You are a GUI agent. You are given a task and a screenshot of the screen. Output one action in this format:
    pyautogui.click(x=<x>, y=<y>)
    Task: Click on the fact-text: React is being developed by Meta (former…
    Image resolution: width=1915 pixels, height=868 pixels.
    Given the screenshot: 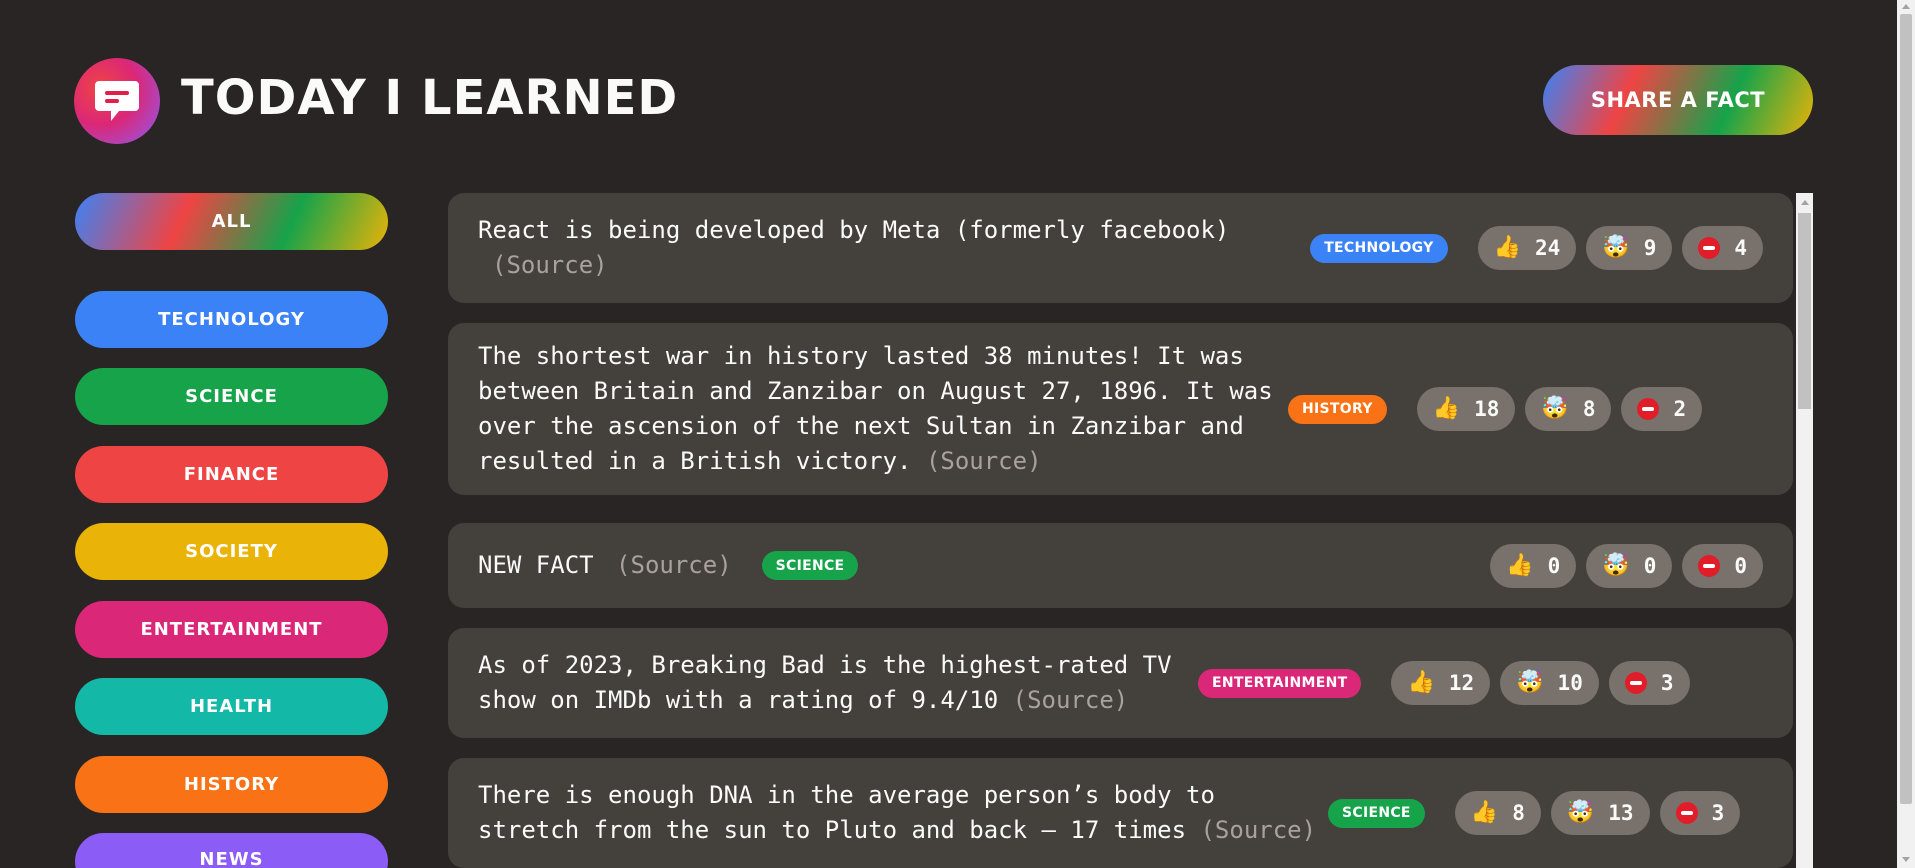 What is the action you would take?
    pyautogui.click(x=854, y=230)
    